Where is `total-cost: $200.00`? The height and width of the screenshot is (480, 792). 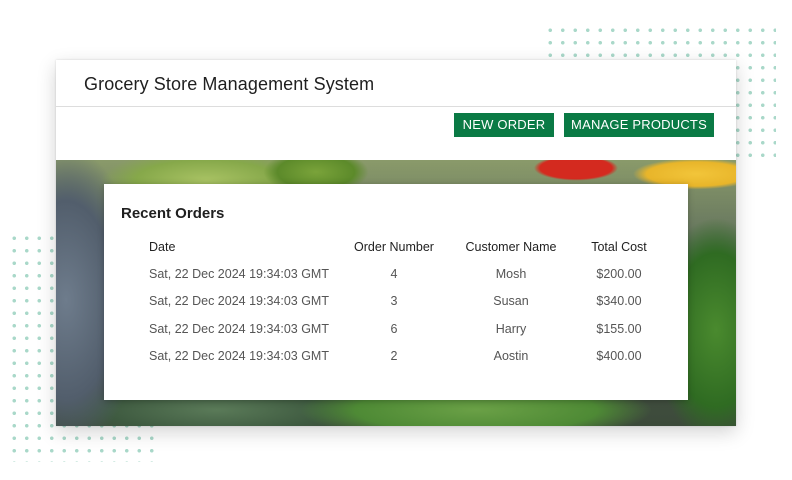 total-cost: $200.00 is located at coordinates (619, 273).